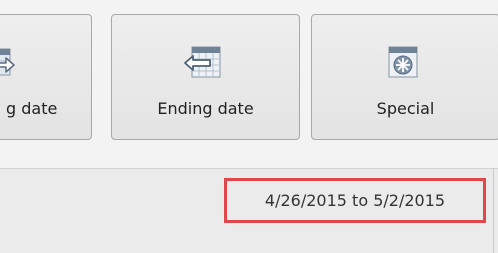 Image resolution: width=498 pixels, height=253 pixels. I want to click on start-date-arrow-icon, so click(18, 65).